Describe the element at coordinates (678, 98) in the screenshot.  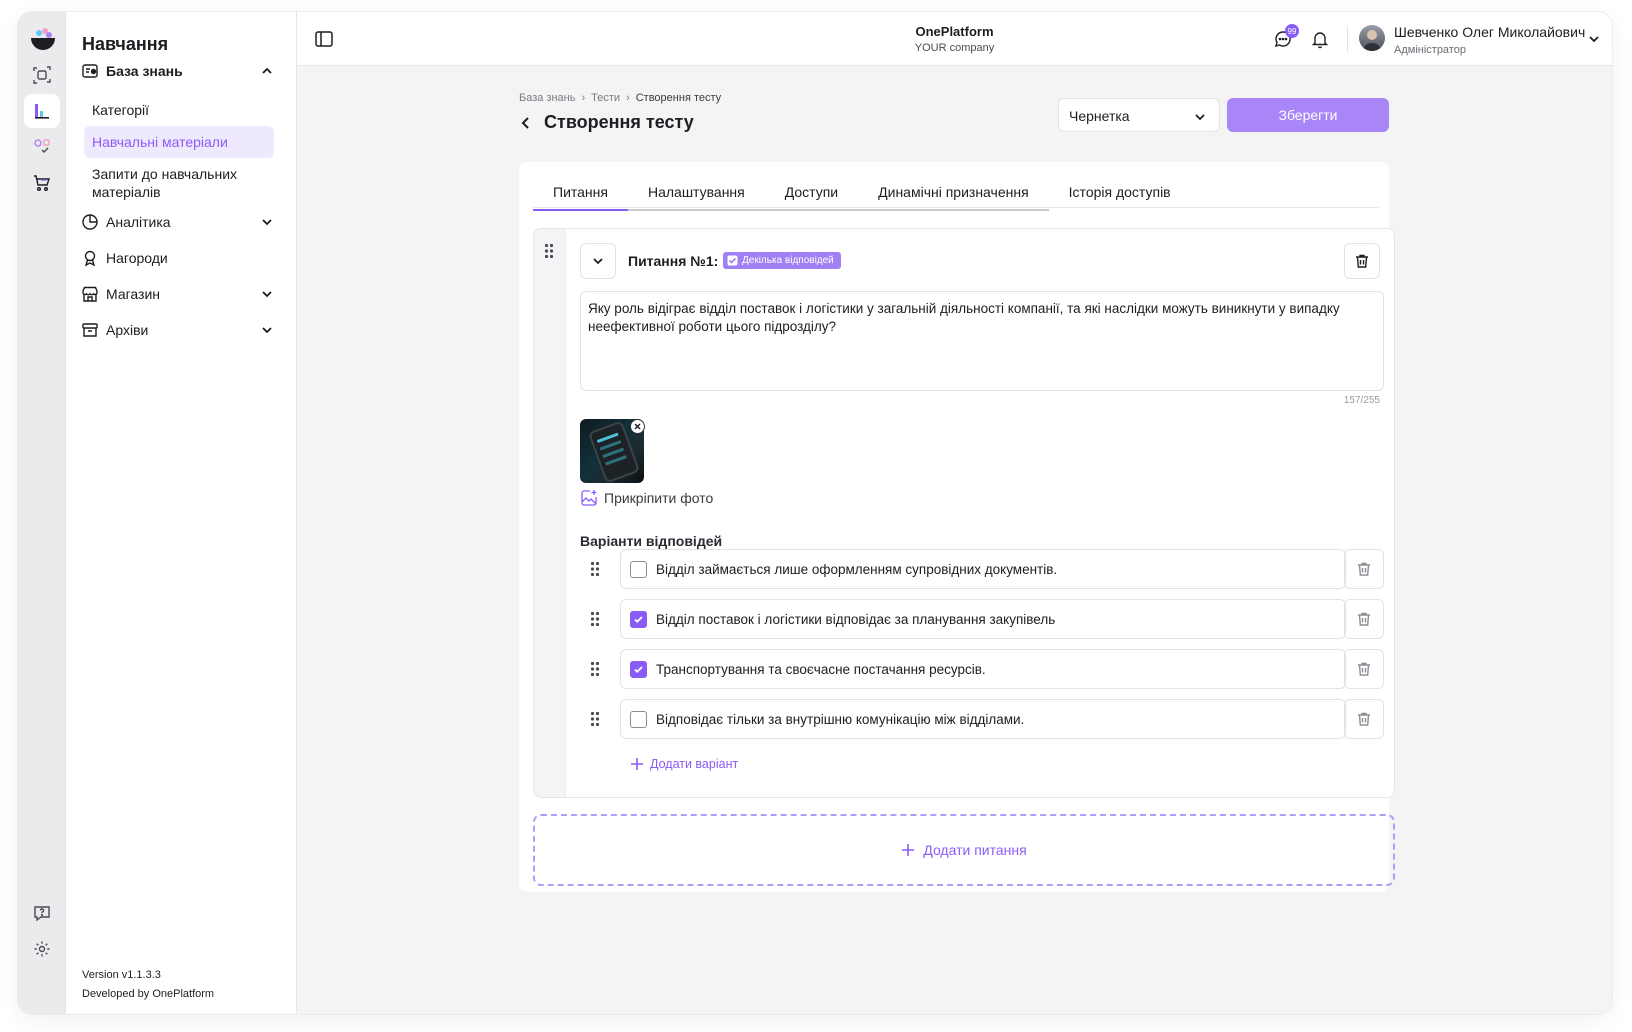
I see `breadcrumb-current: Створення тесту` at that location.